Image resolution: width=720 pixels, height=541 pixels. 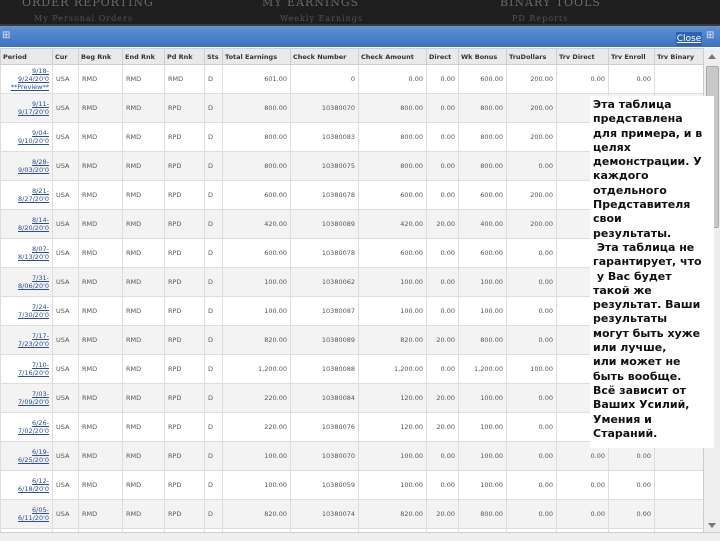 What do you see at coordinates (550, 4) in the screenshot?
I see `nav-binary-tools: BINARY TOOLS` at bounding box center [550, 4].